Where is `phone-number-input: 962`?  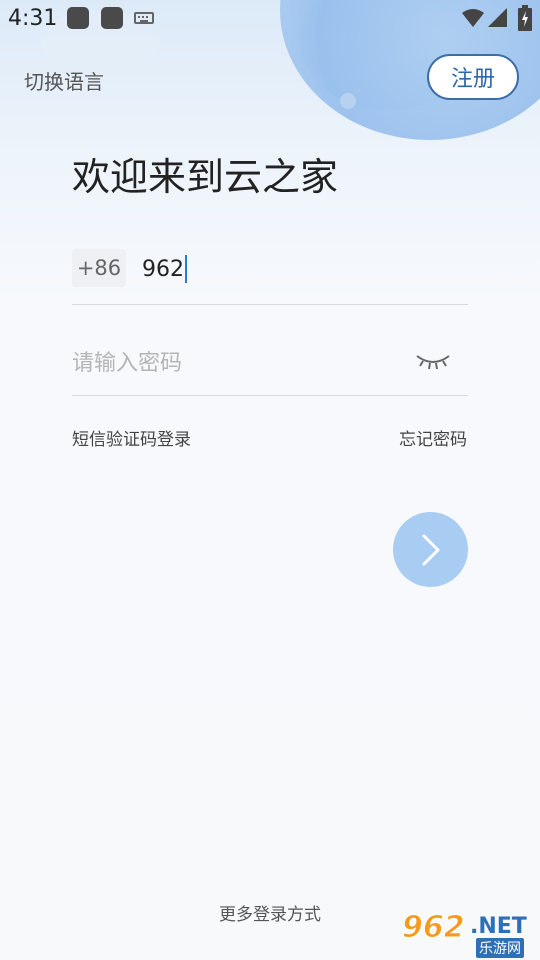 phone-number-input: 962 is located at coordinates (292, 269).